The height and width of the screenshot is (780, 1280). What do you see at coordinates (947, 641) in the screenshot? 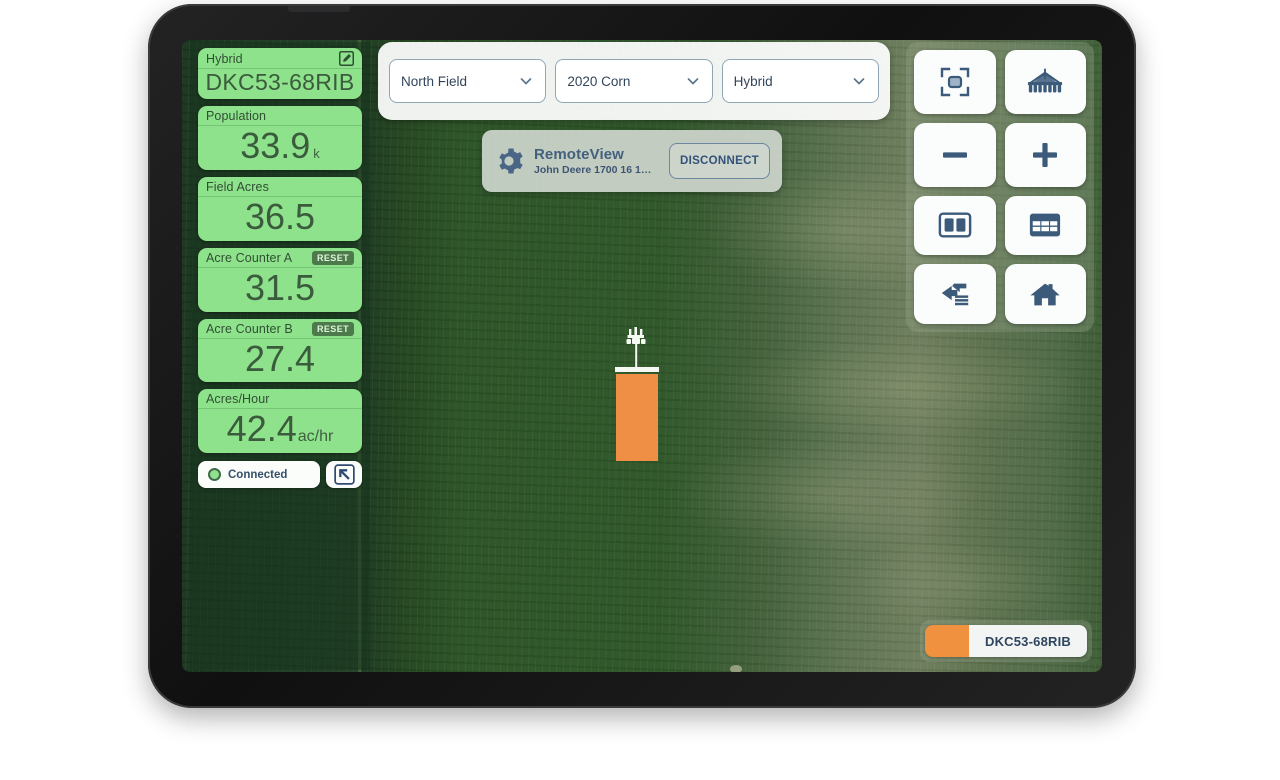
I see `legend-color-swatch` at bounding box center [947, 641].